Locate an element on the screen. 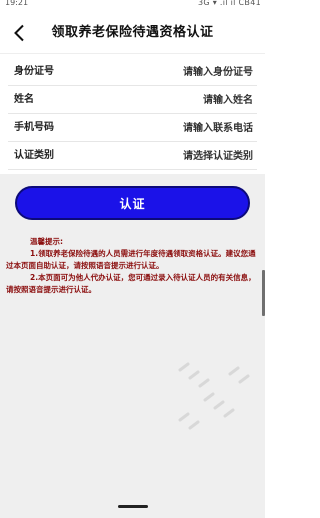 The width and height of the screenshot is (320, 518). chevron-left-icon is located at coordinates (19, 33).